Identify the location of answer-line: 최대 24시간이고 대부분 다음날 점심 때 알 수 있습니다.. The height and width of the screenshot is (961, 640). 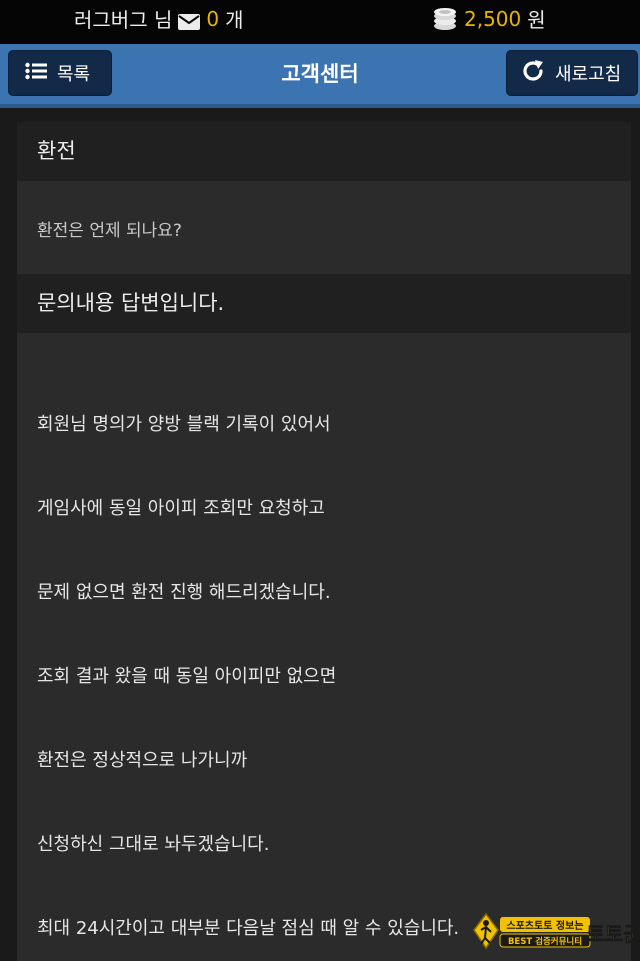
(248, 928).